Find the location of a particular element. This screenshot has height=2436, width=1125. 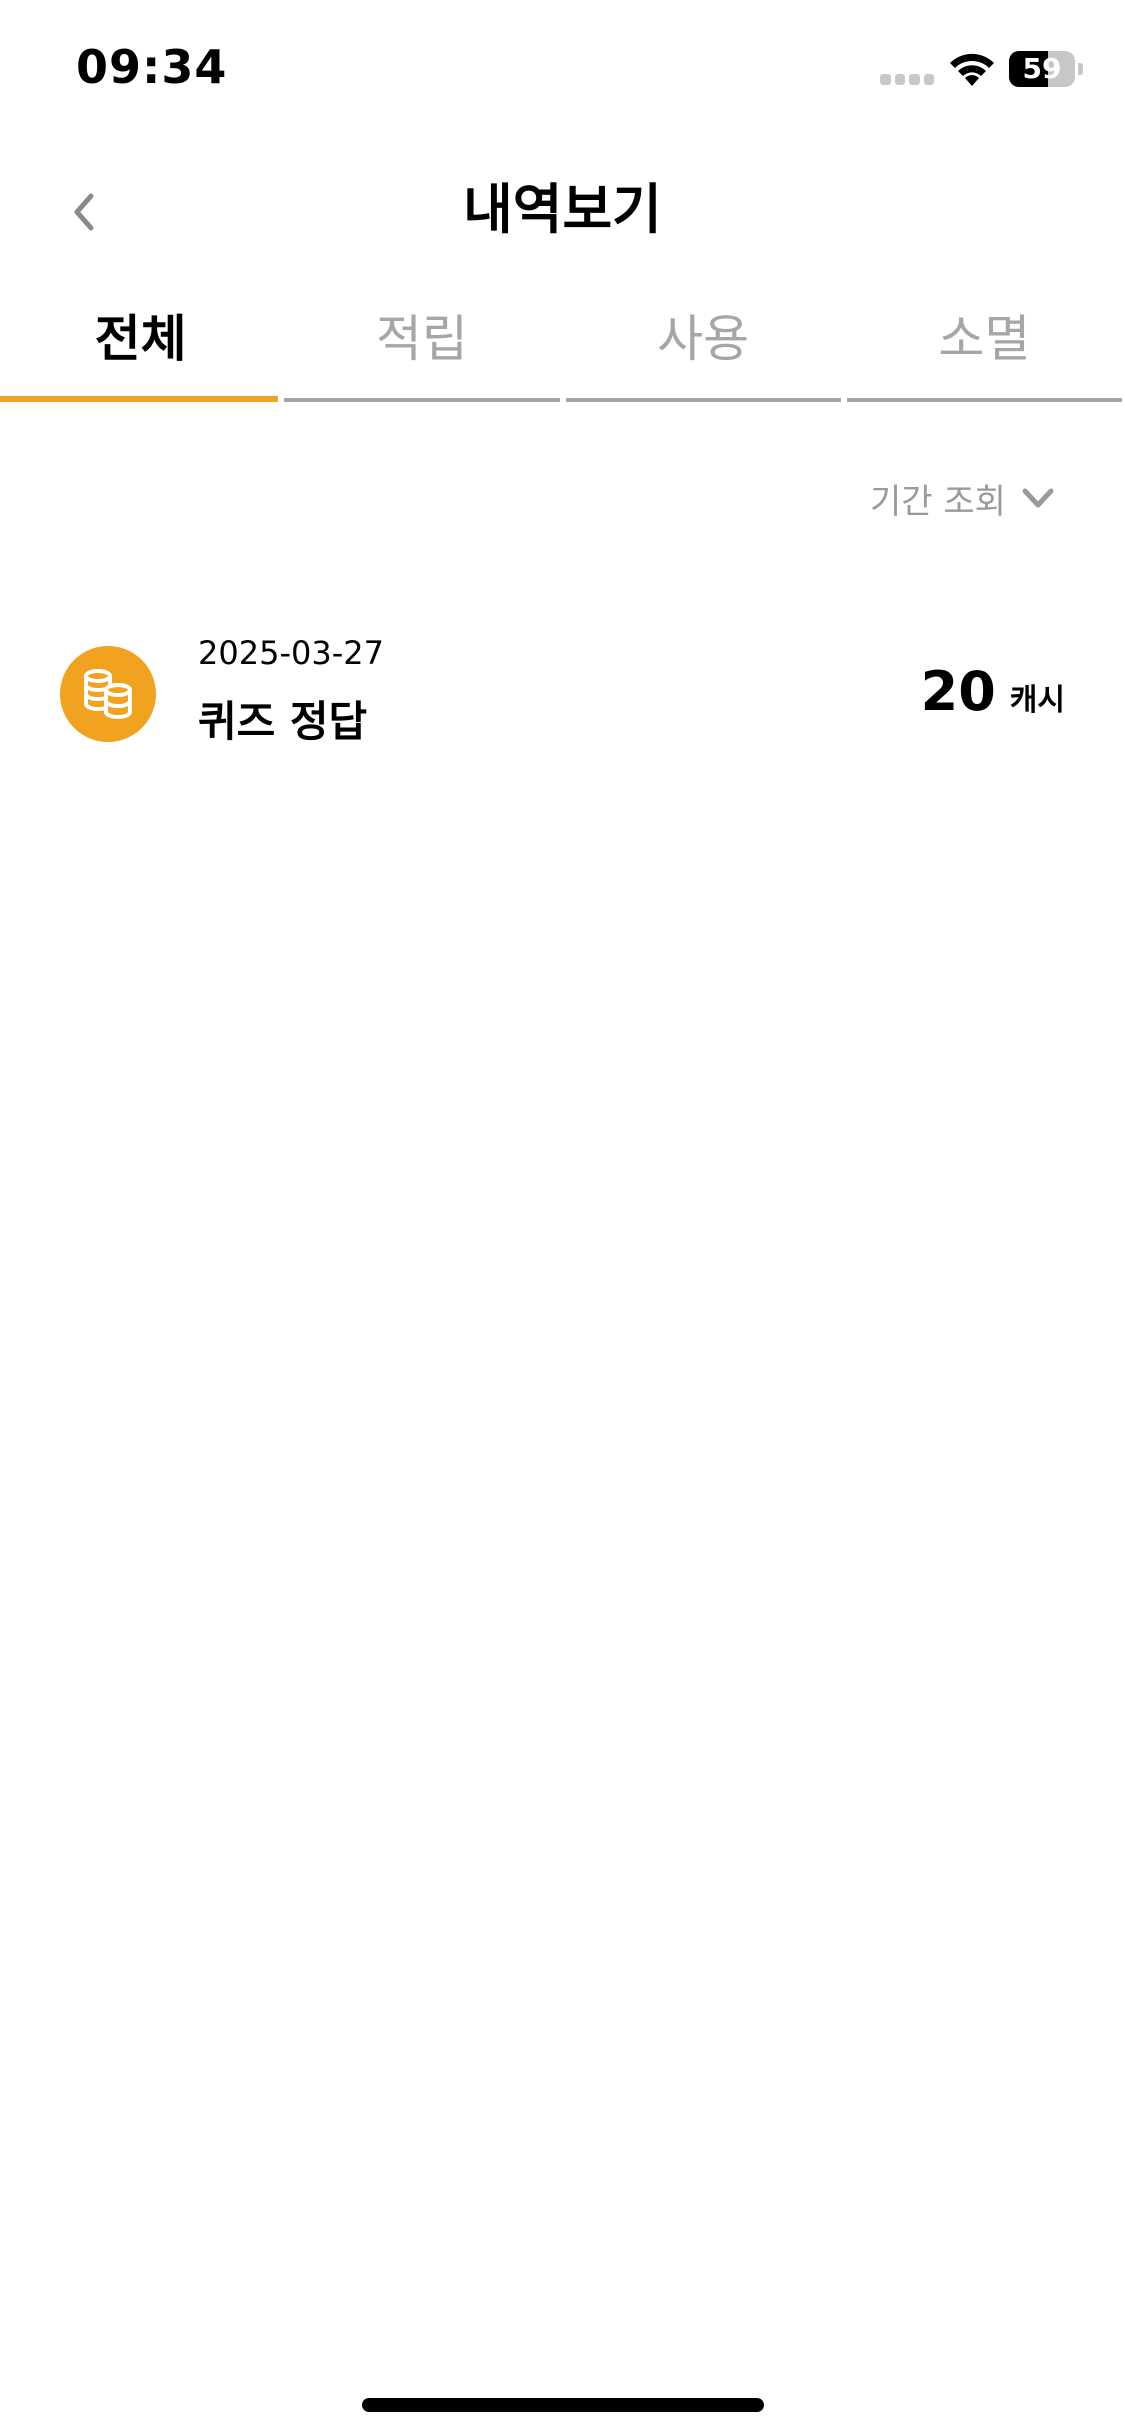

tab-bar: 전체 적립 사용 소멸 is located at coordinates (562, 346).